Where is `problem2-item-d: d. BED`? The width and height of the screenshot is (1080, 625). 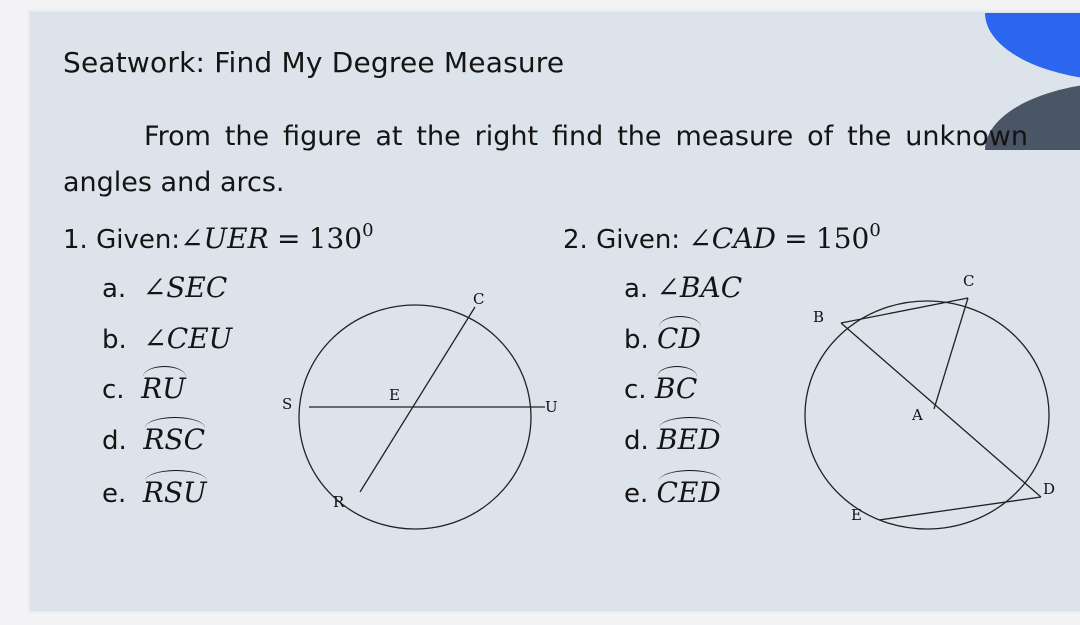
problem2-item-d: d. BED is located at coordinates (672, 436).